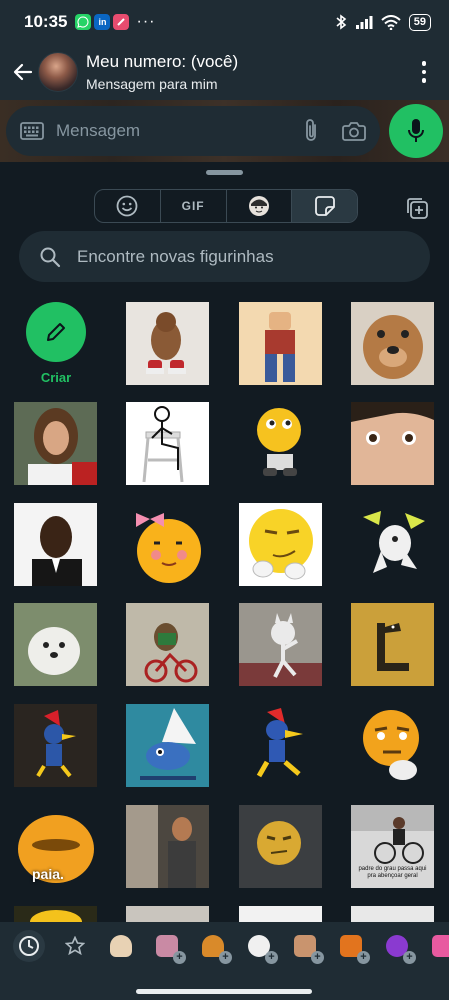  What do you see at coordinates (58, 72) in the screenshot?
I see `avatar` at bounding box center [58, 72].